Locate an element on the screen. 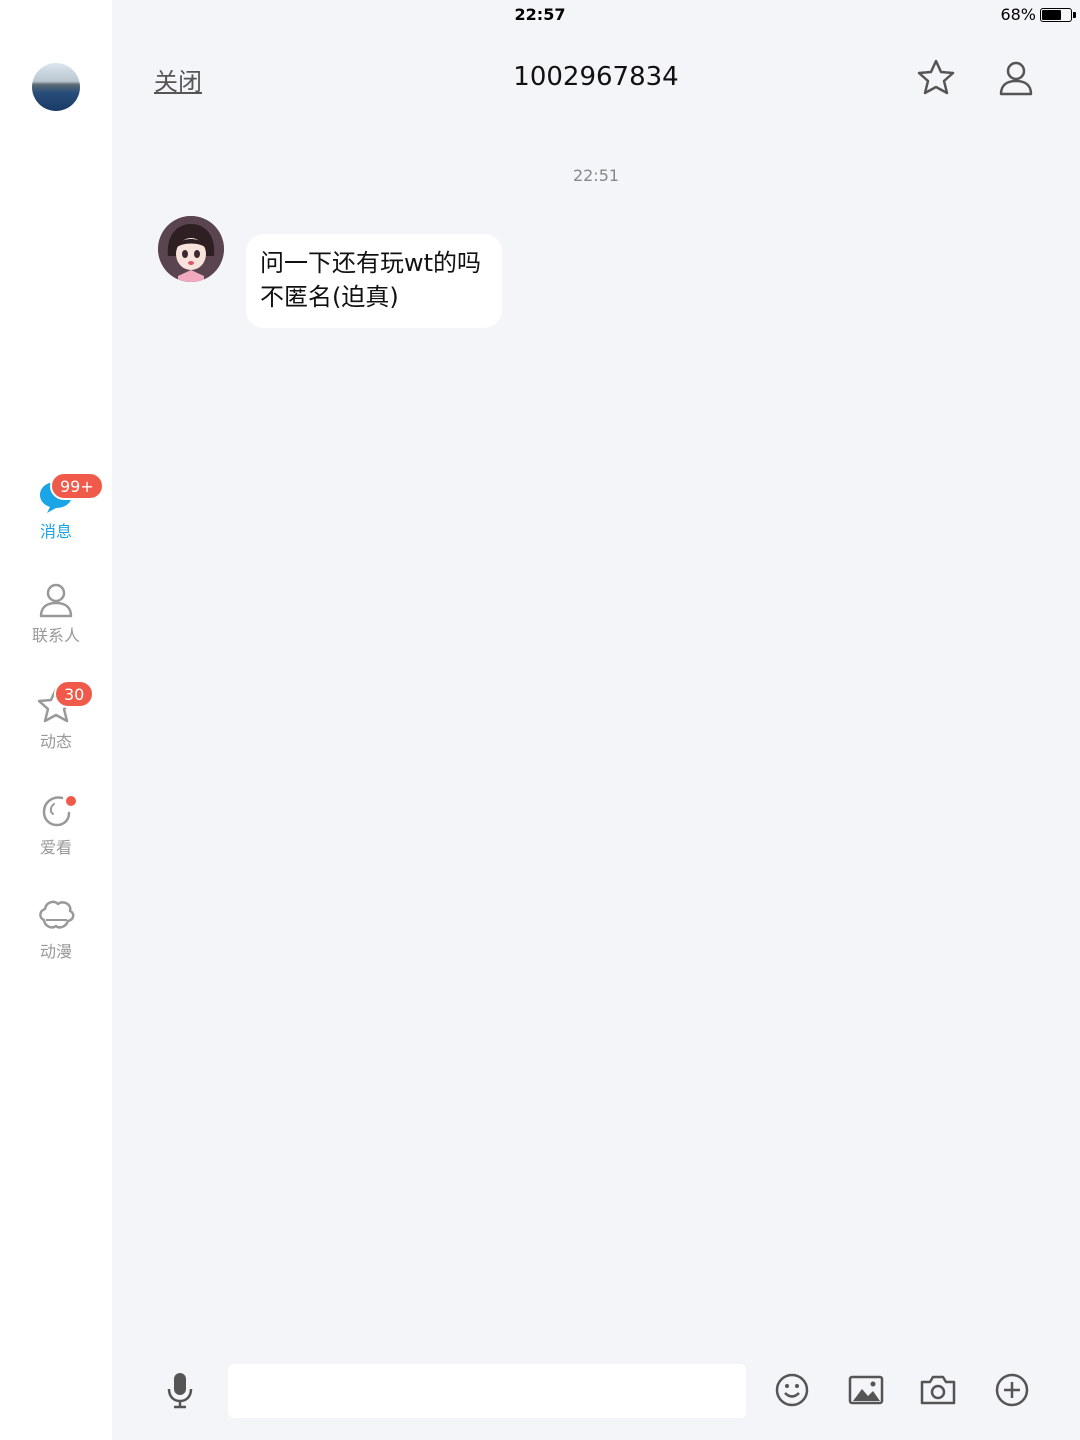 The height and width of the screenshot is (1440, 1080). watch-icon is located at coordinates (56, 812).